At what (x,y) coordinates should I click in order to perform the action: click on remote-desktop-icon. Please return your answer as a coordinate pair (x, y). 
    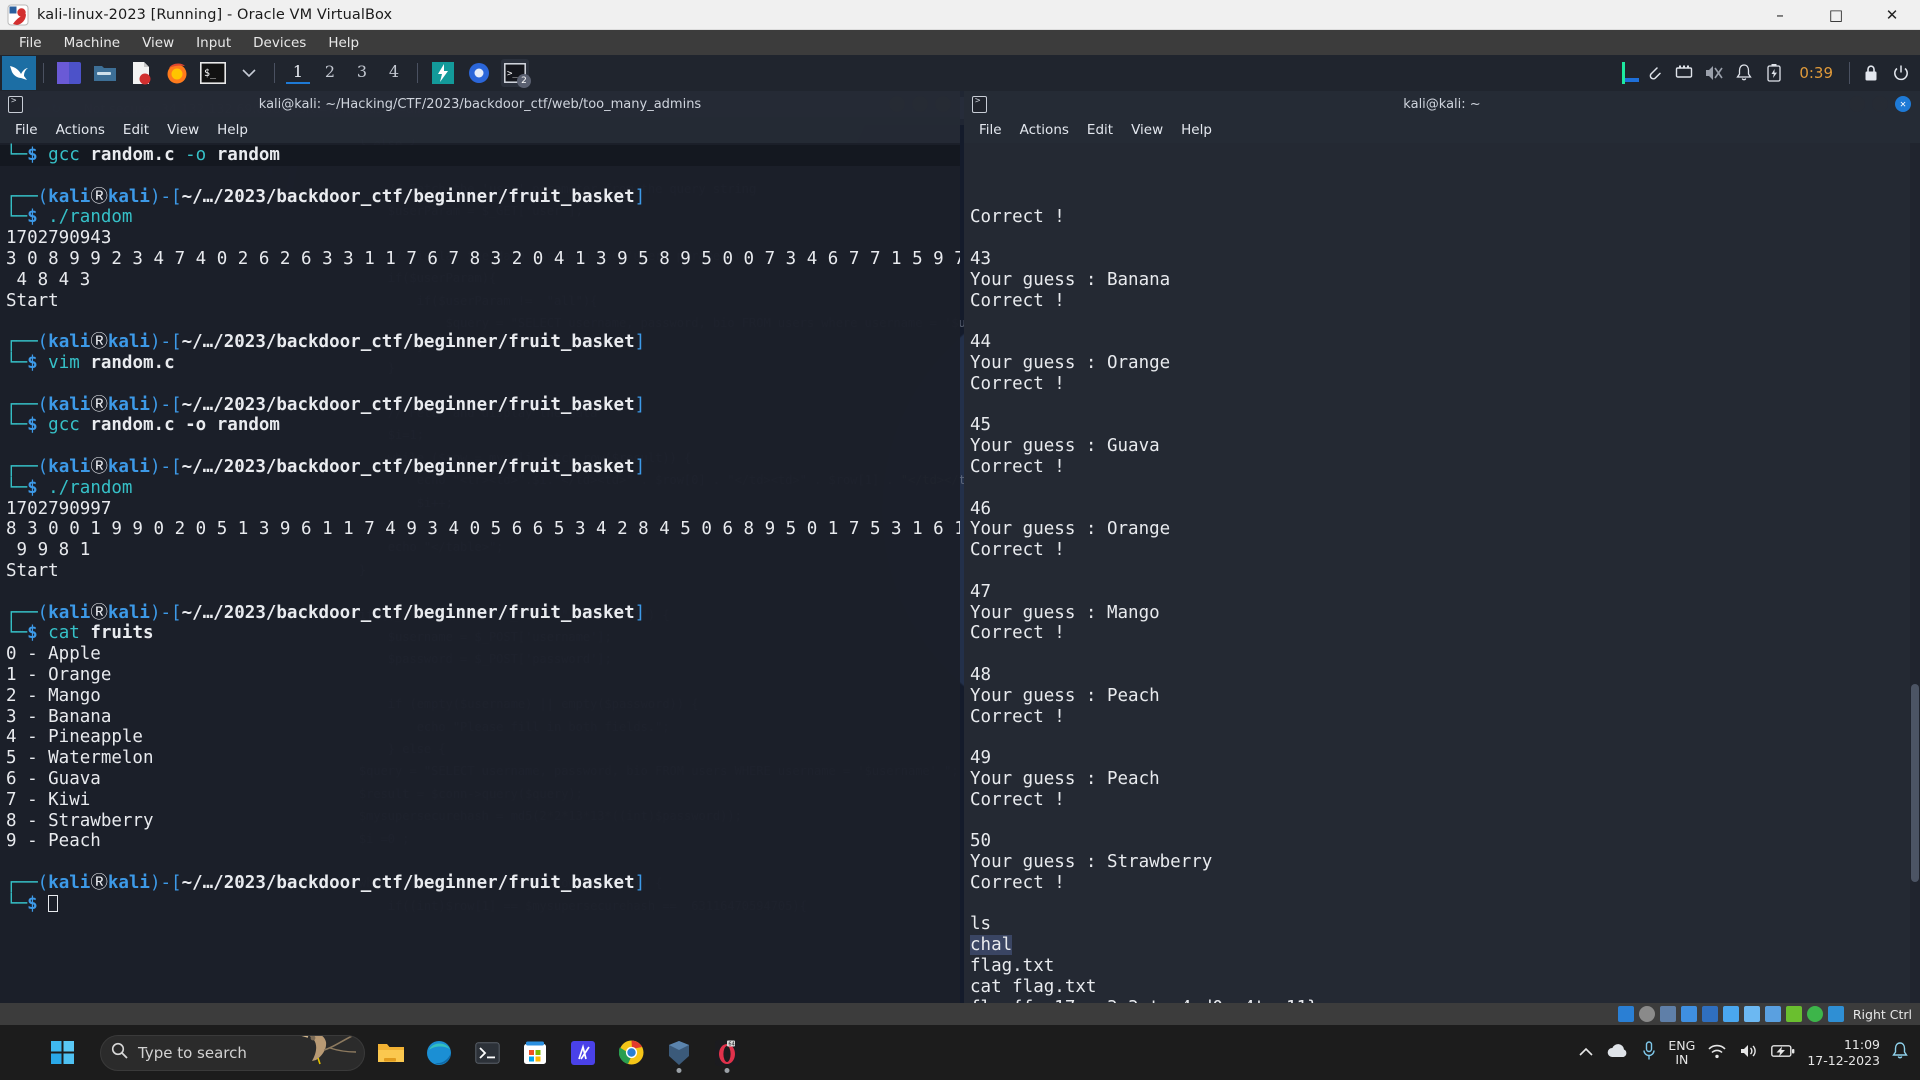
    Looking at the image, I should click on (1772, 1014).